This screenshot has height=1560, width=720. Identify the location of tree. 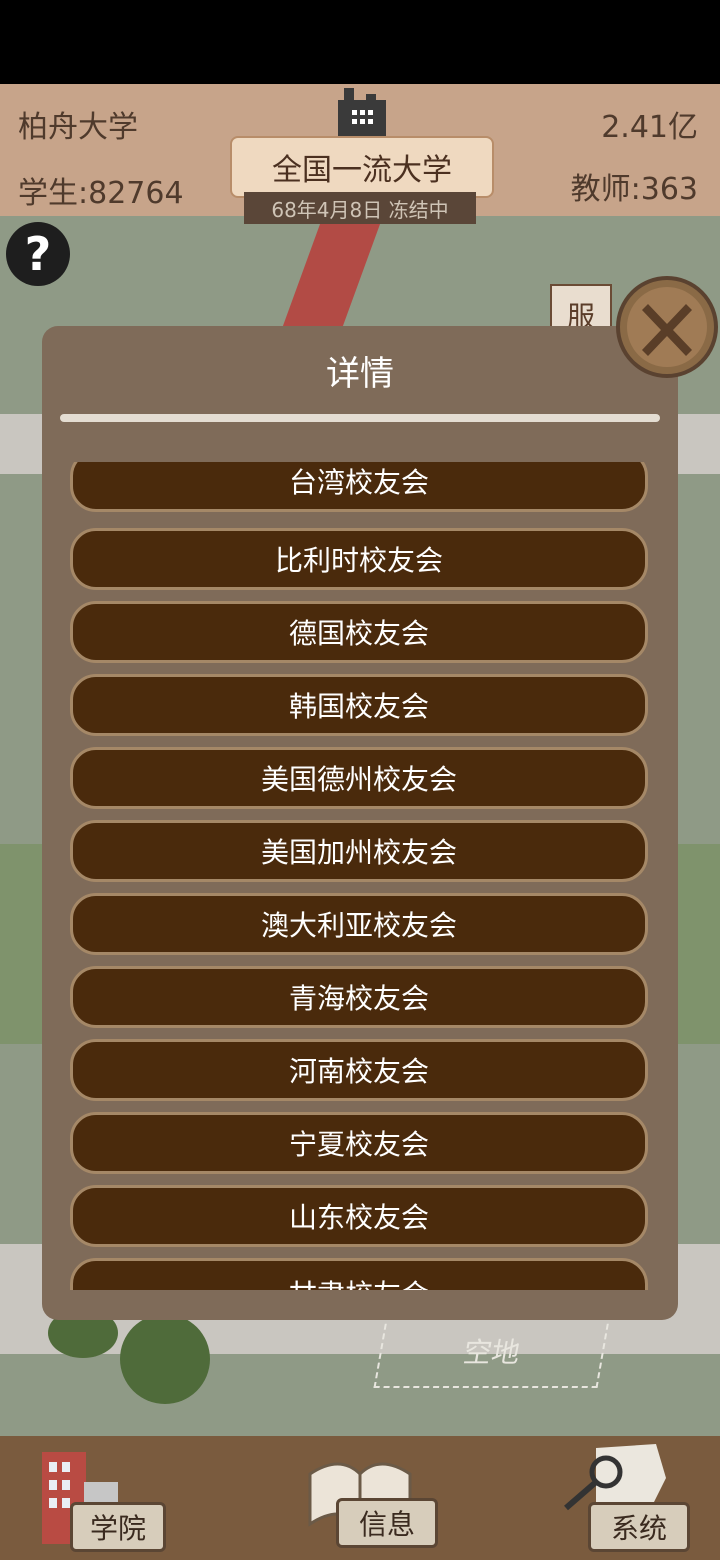
(165, 1359).